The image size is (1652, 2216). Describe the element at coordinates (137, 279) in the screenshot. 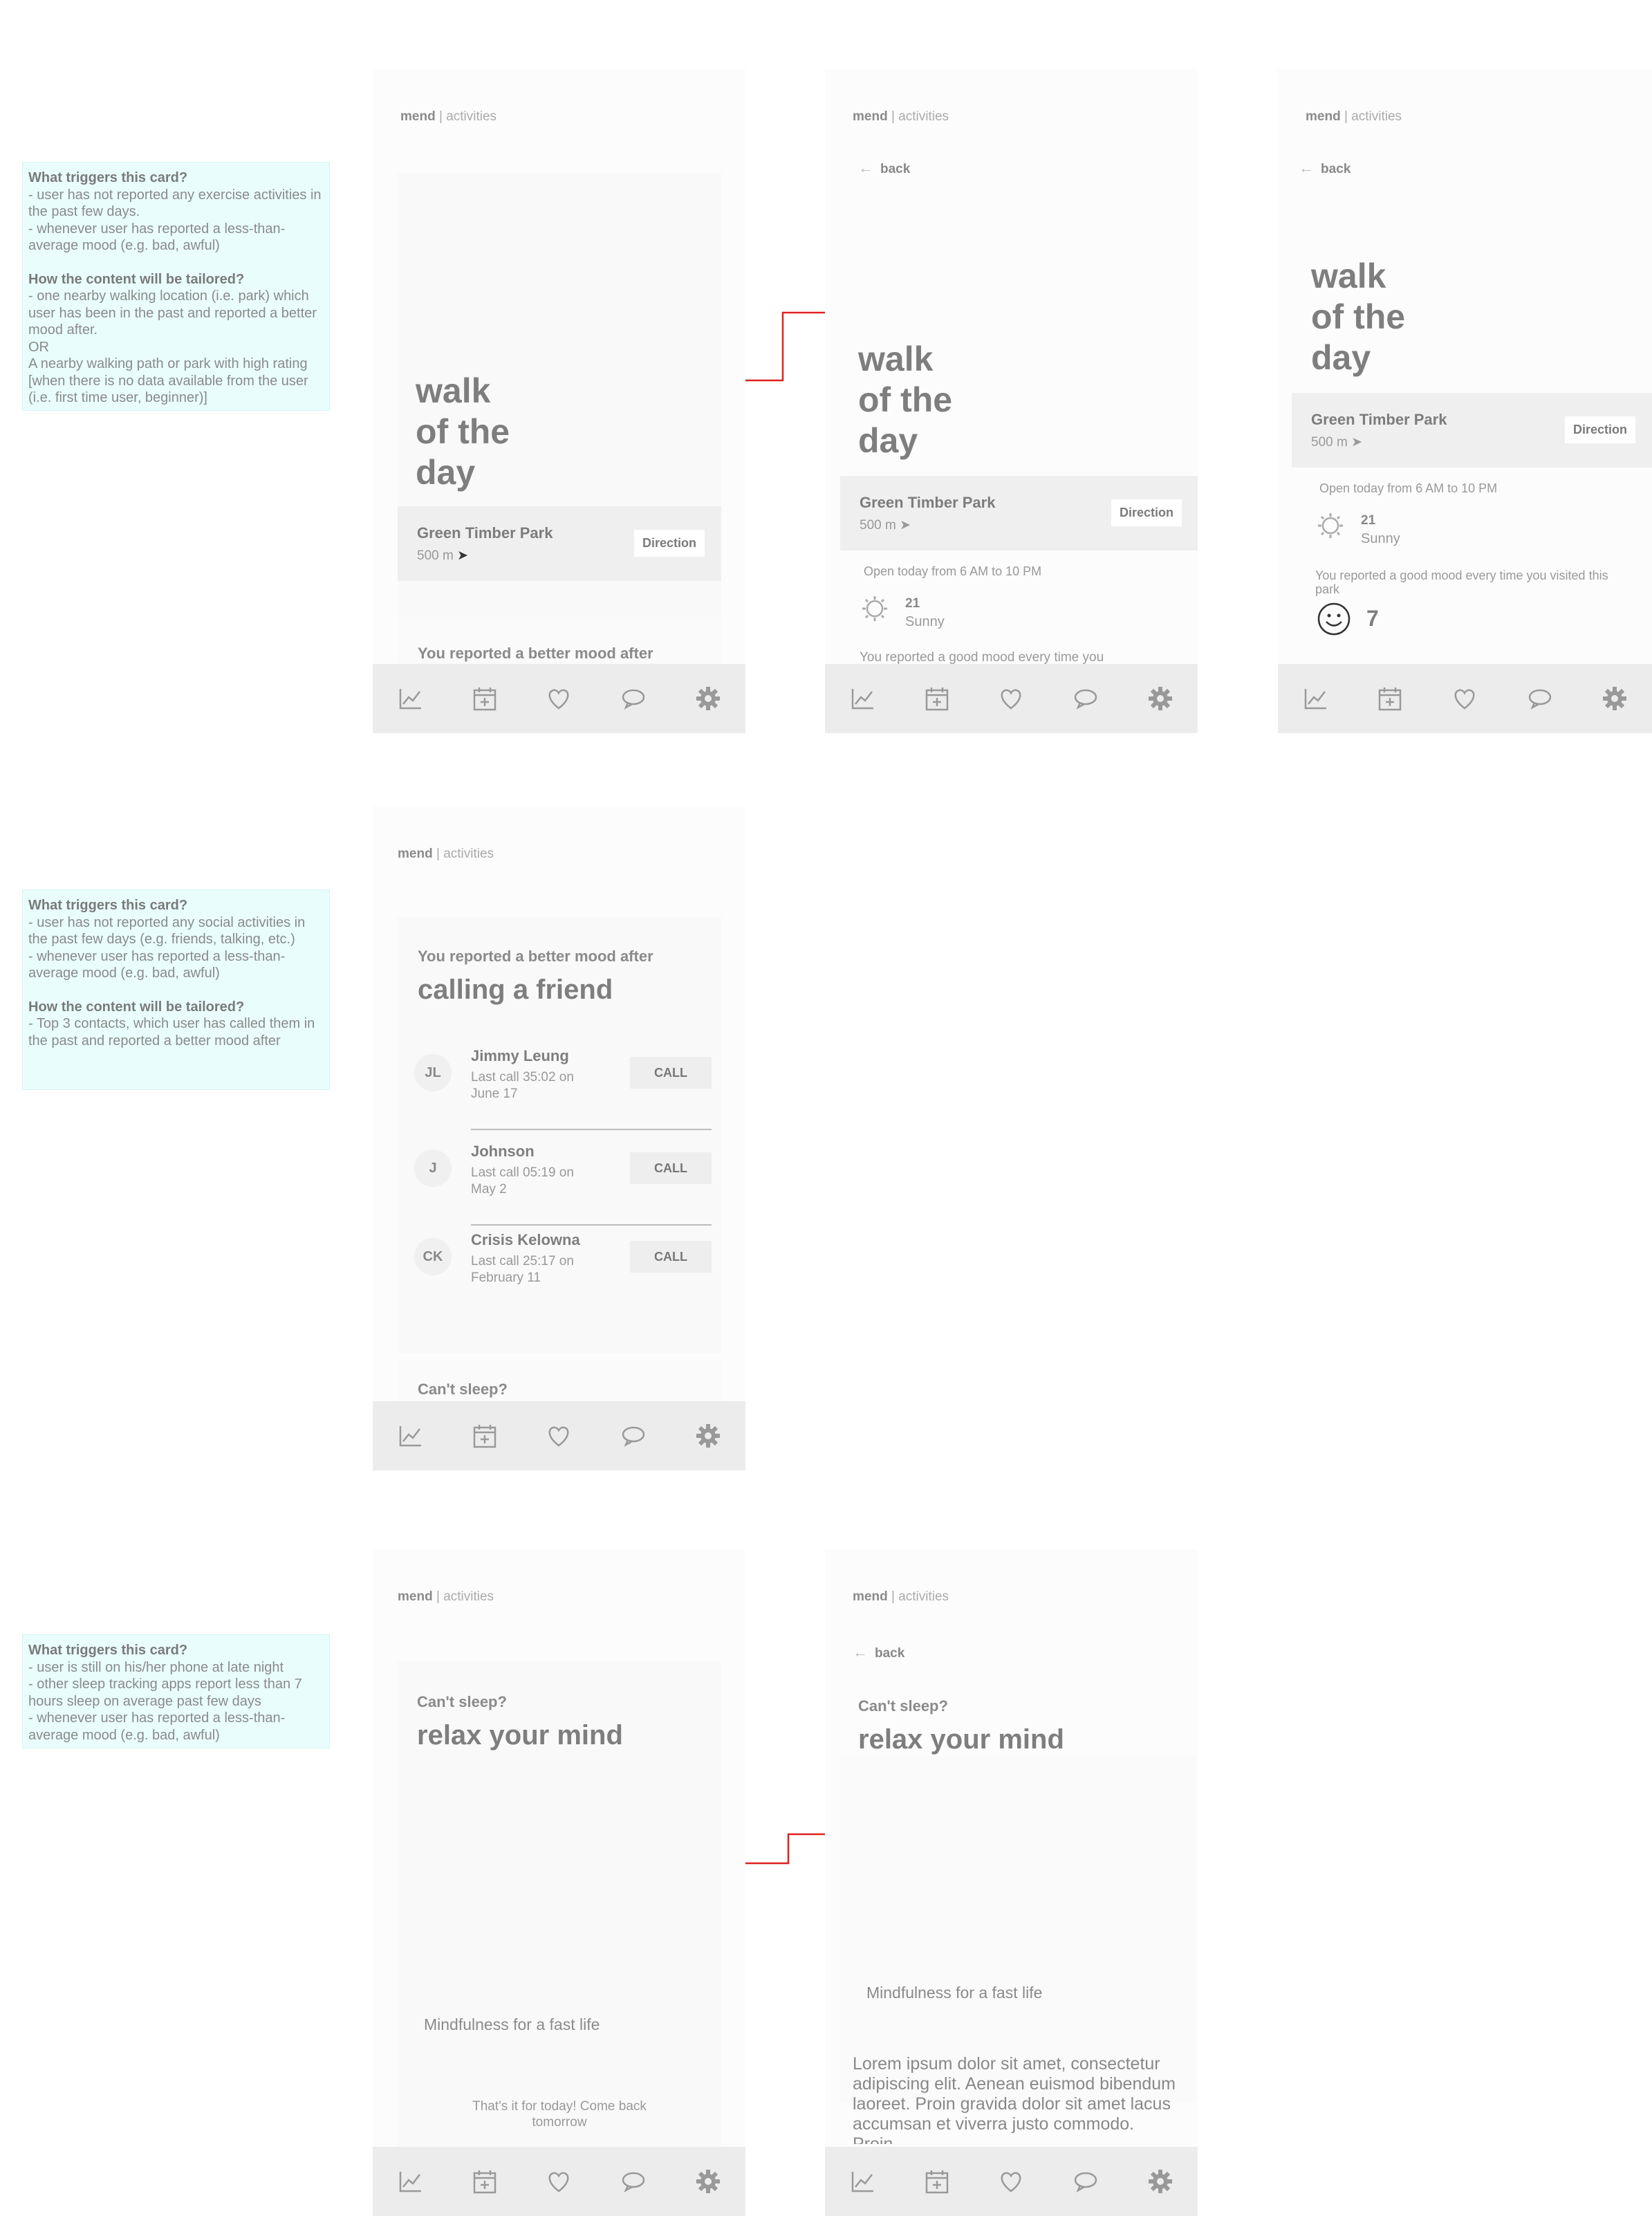

I see `note-tailor-heading: How the content will be tailored?` at that location.